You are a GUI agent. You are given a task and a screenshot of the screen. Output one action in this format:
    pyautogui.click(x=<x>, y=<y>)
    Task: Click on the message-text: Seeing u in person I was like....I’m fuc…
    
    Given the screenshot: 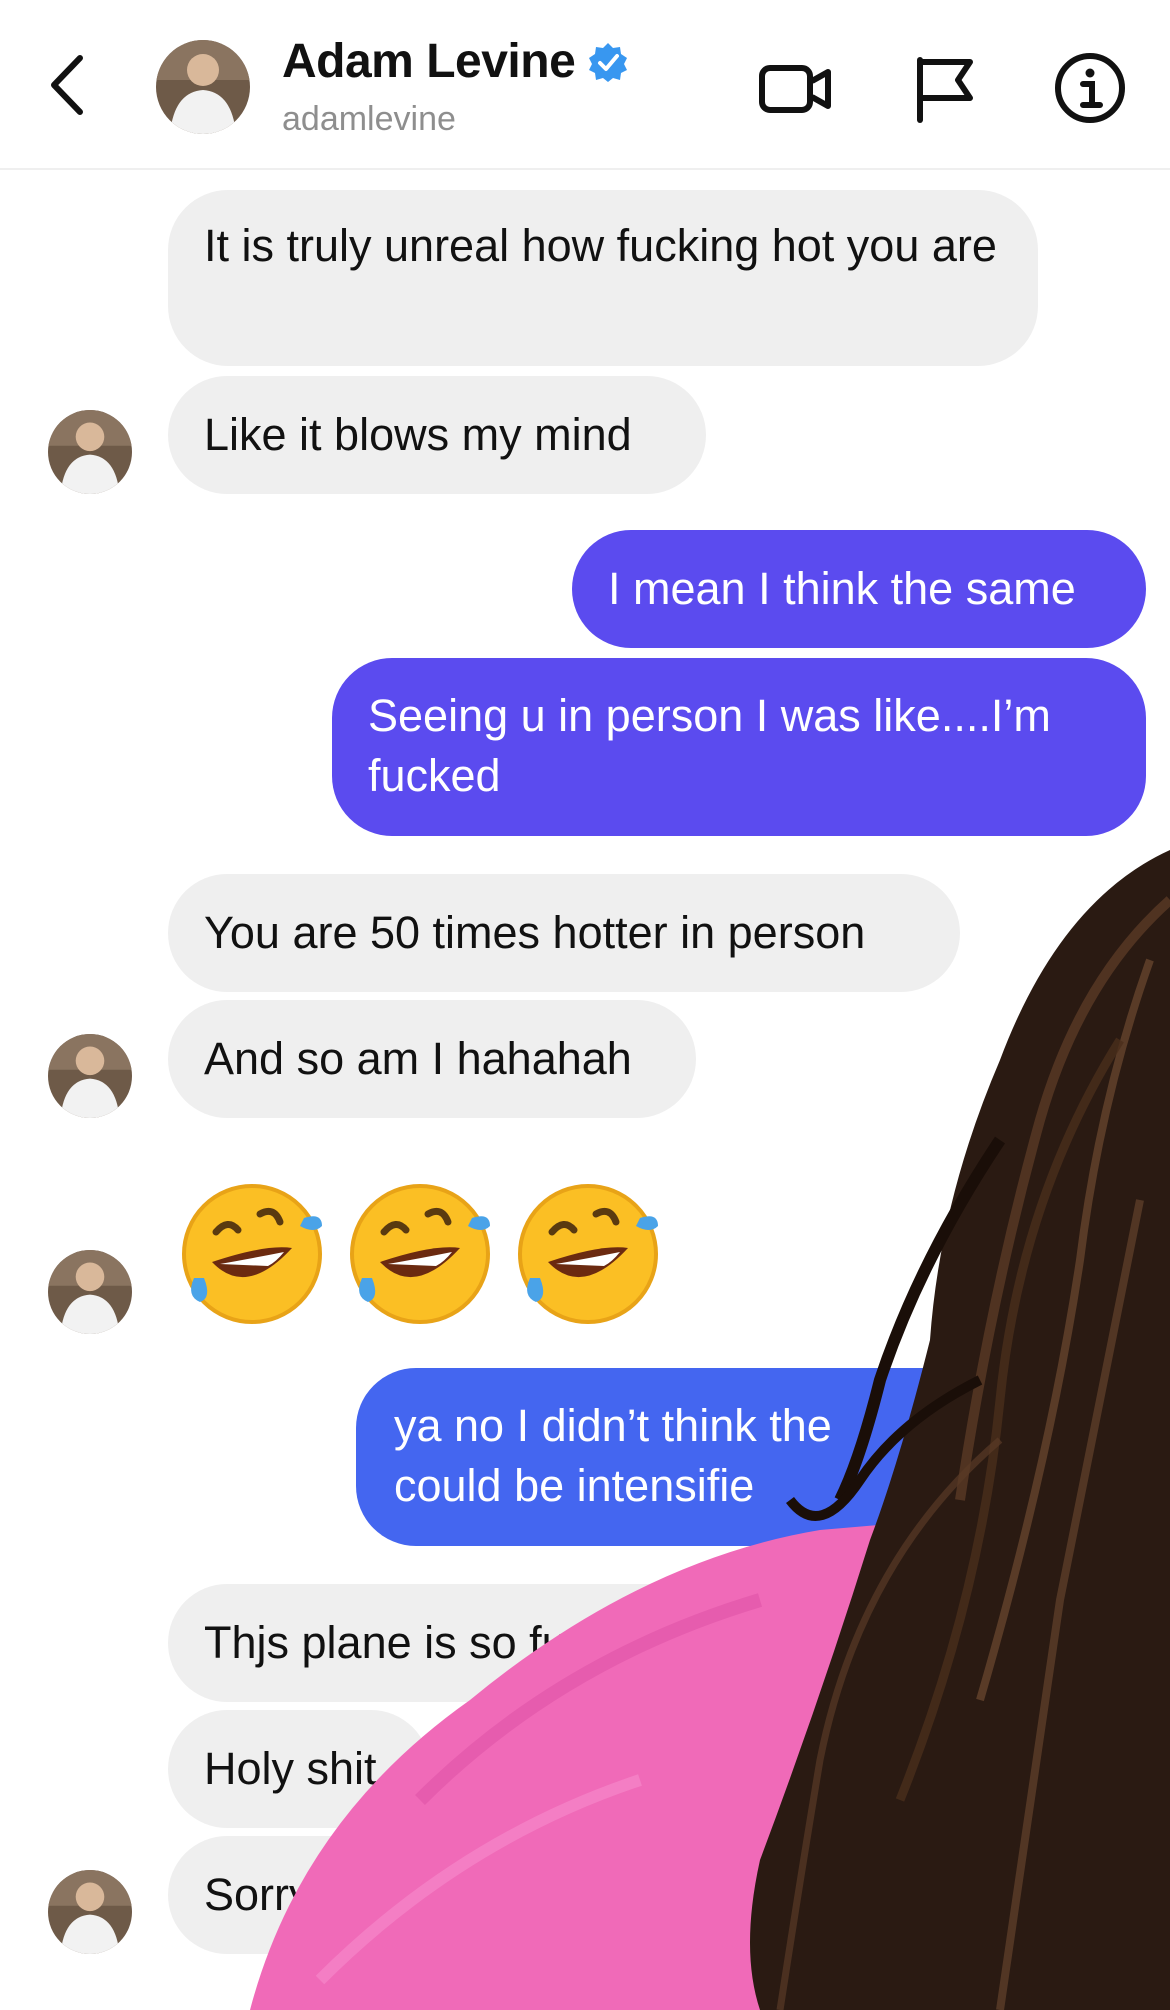 What is the action you would take?
    pyautogui.click(x=709, y=745)
    